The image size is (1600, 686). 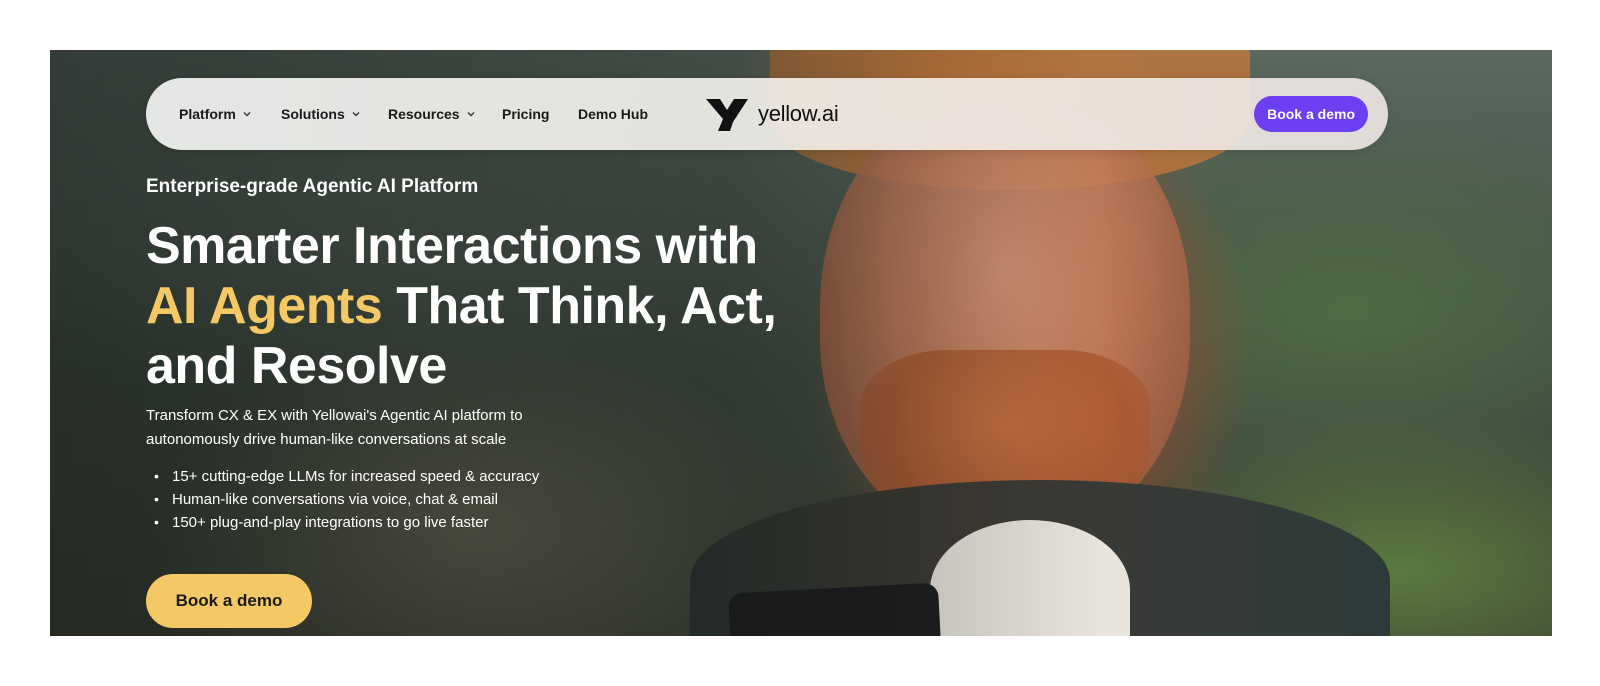 I want to click on hero-book-demo-button: Book a demo, so click(x=229, y=601).